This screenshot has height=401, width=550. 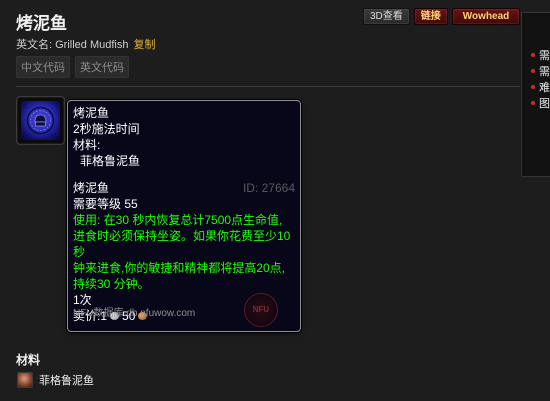 I want to click on page-title: 烤泥鱼, so click(x=41, y=23).